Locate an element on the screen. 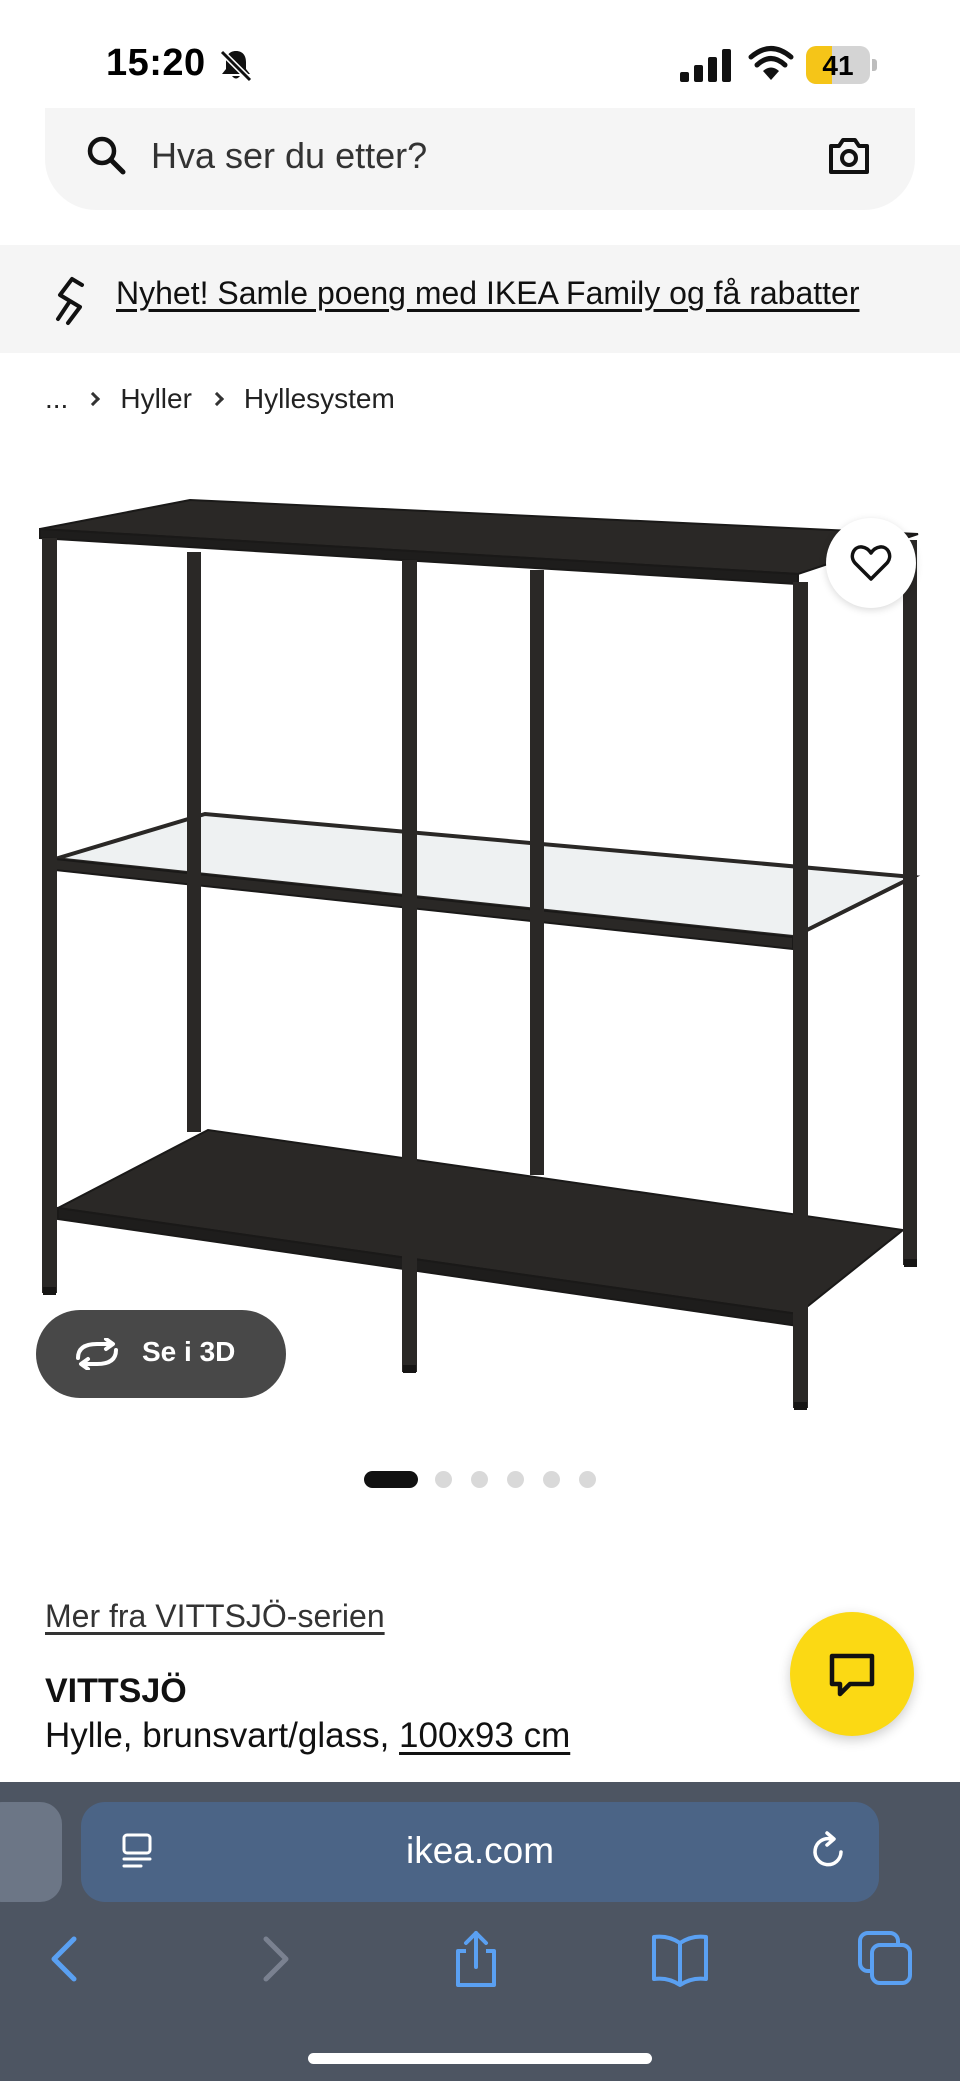 The height and width of the screenshot is (2081, 960). camera-icon is located at coordinates (849, 156).